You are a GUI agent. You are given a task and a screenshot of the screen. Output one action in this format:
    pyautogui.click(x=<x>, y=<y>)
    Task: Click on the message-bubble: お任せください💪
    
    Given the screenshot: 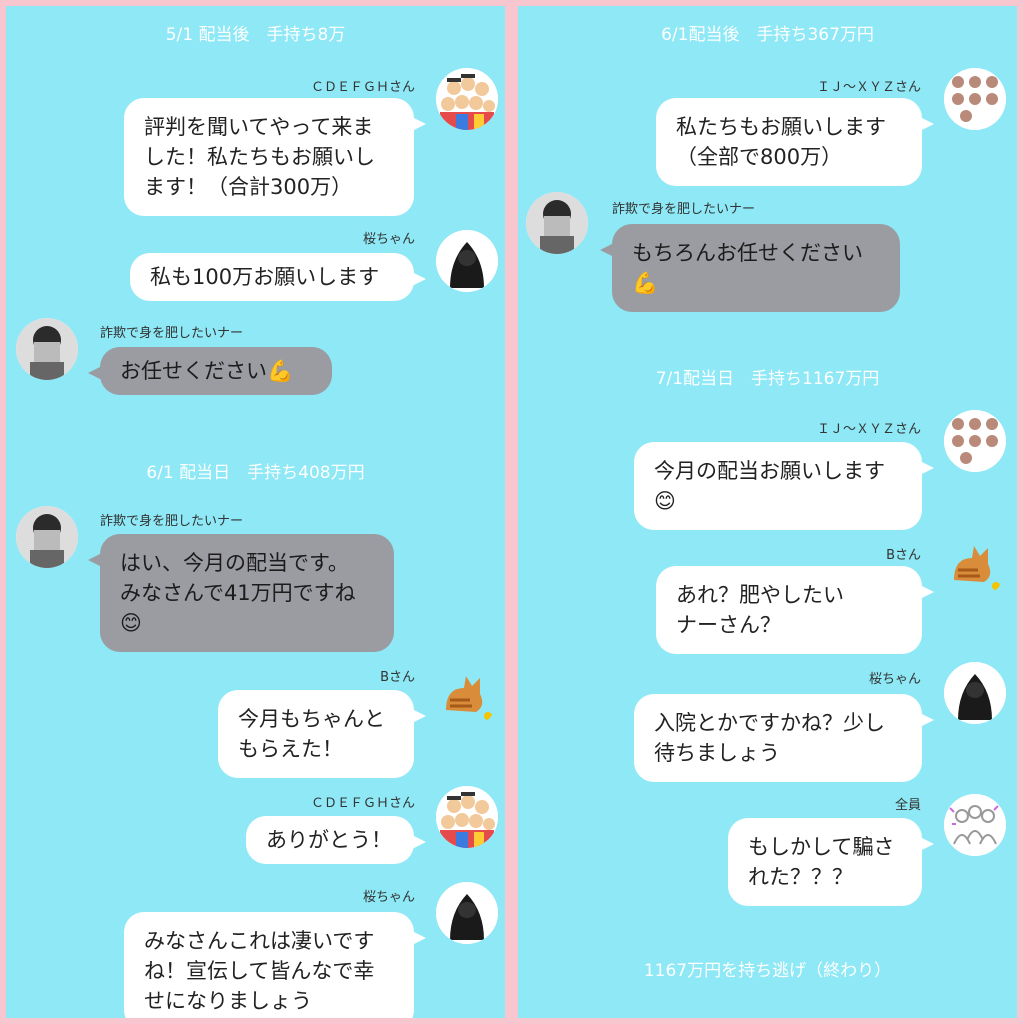 What is the action you would take?
    pyautogui.click(x=210, y=371)
    